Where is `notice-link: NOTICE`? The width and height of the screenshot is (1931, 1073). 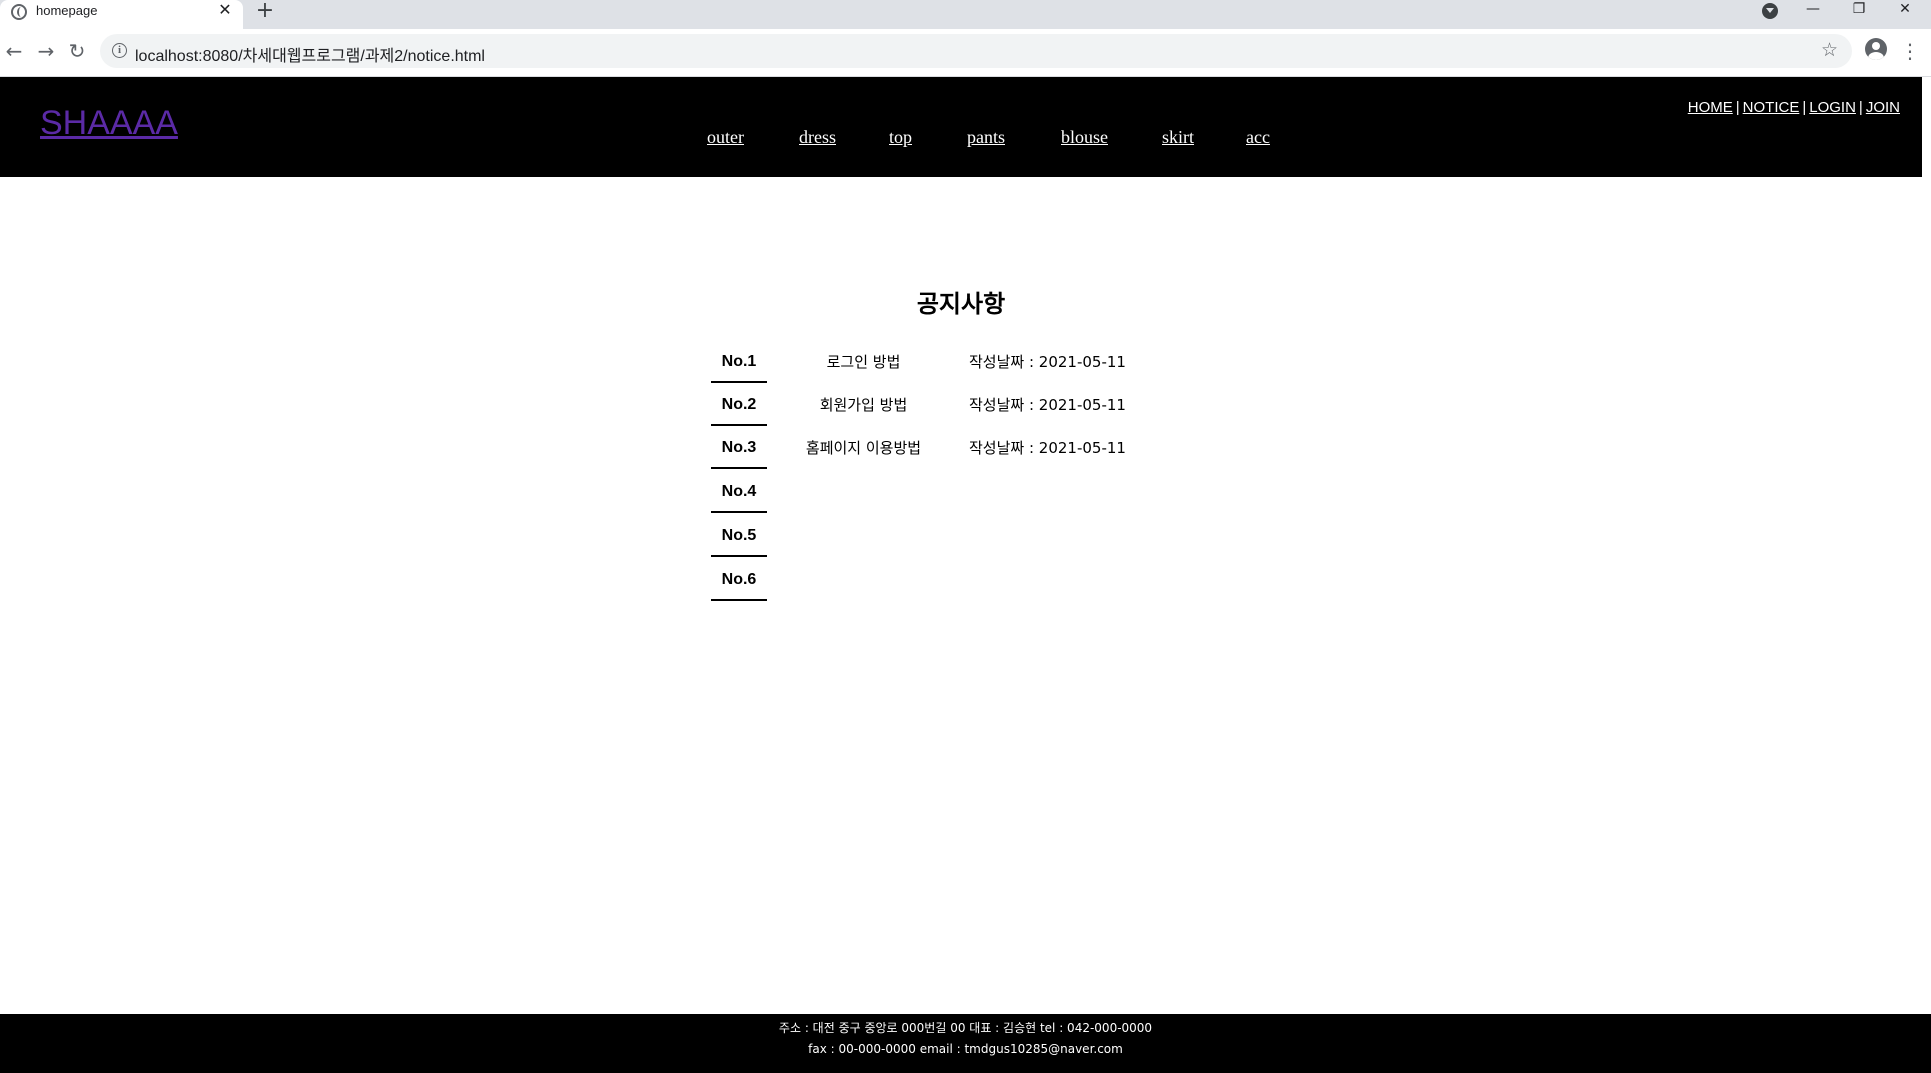 notice-link: NOTICE is located at coordinates (1771, 107).